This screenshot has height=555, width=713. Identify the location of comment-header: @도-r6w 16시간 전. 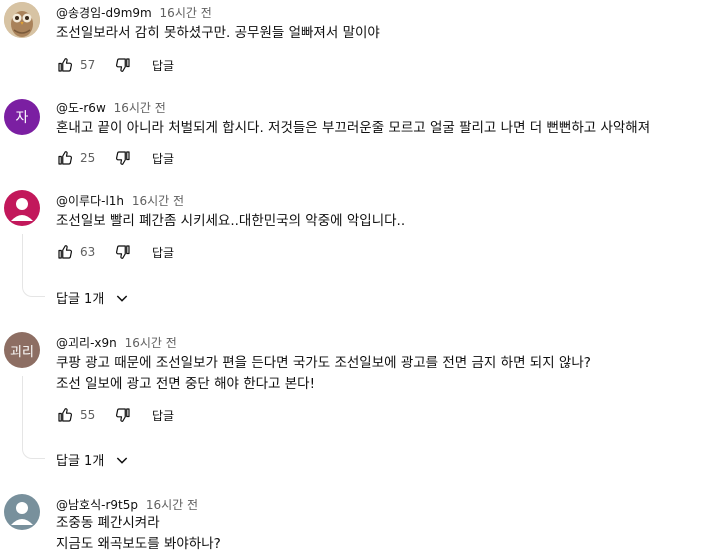
(111, 107).